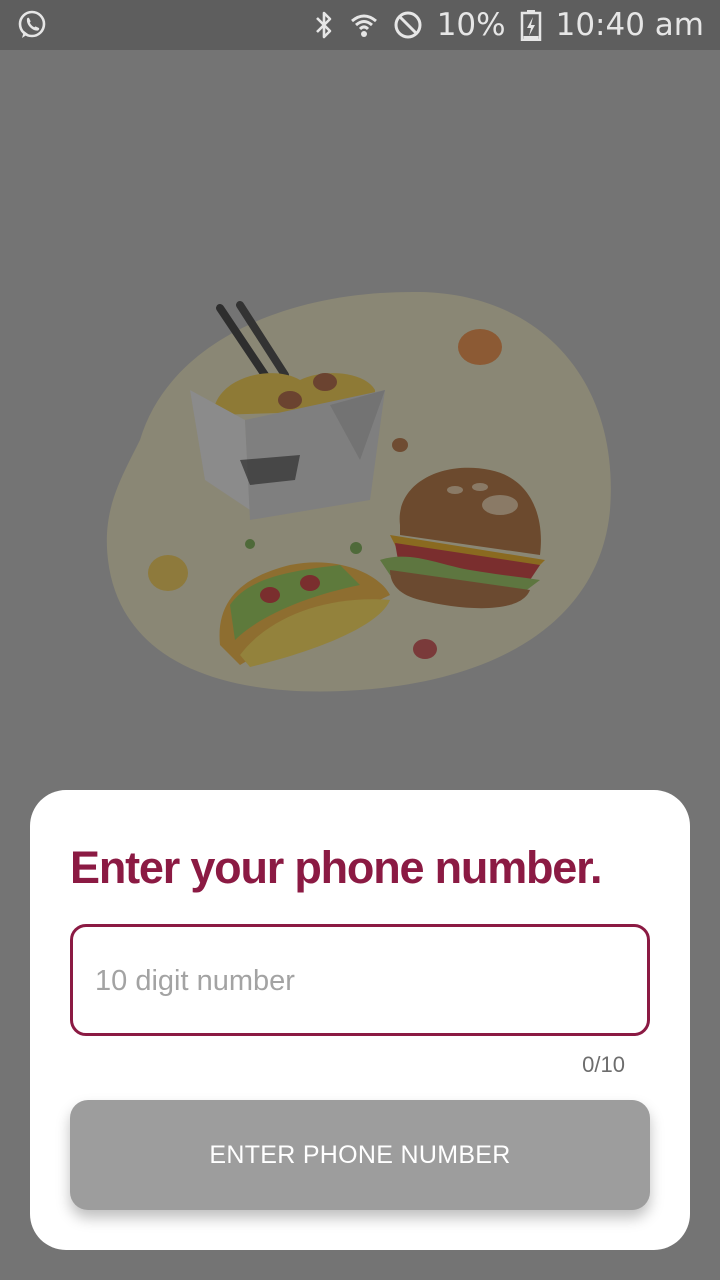  What do you see at coordinates (508, 25) in the screenshot?
I see `status-bar-right: 10% 10:40 am` at bounding box center [508, 25].